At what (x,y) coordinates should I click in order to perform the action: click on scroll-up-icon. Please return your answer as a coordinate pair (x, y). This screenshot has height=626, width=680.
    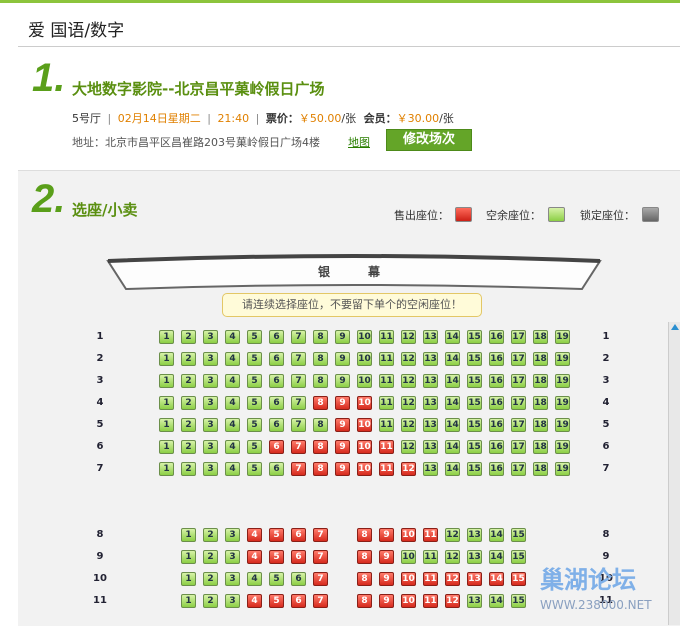
    Looking at the image, I should click on (675, 327).